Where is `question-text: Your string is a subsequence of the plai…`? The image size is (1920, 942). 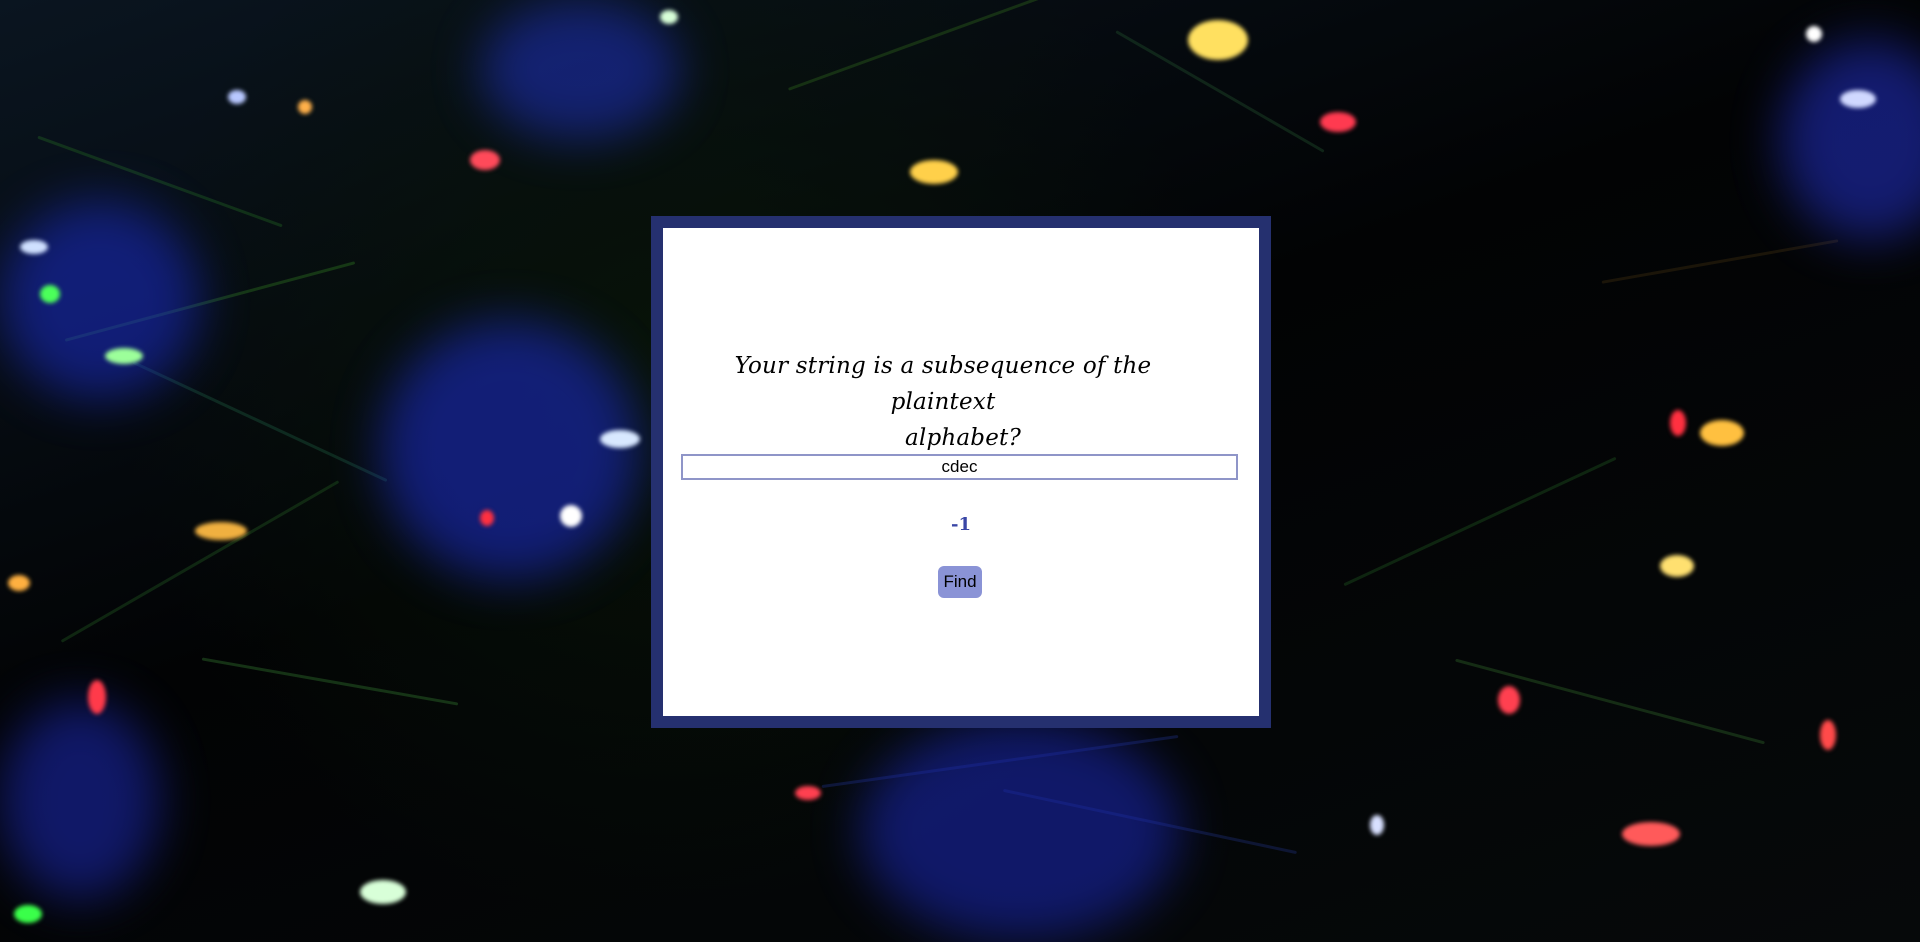
question-text: Your string is a subsequence of the plai… is located at coordinates (943, 402).